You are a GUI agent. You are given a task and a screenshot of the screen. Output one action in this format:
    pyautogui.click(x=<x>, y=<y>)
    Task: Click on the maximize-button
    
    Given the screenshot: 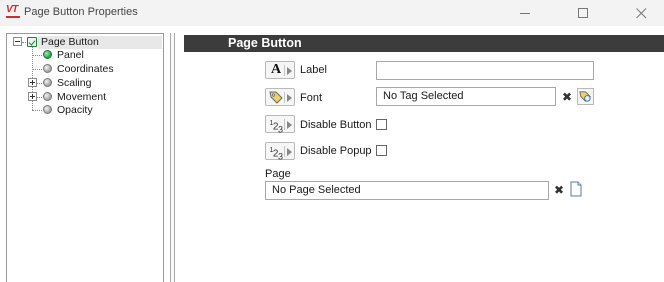 What is the action you would take?
    pyautogui.click(x=583, y=13)
    